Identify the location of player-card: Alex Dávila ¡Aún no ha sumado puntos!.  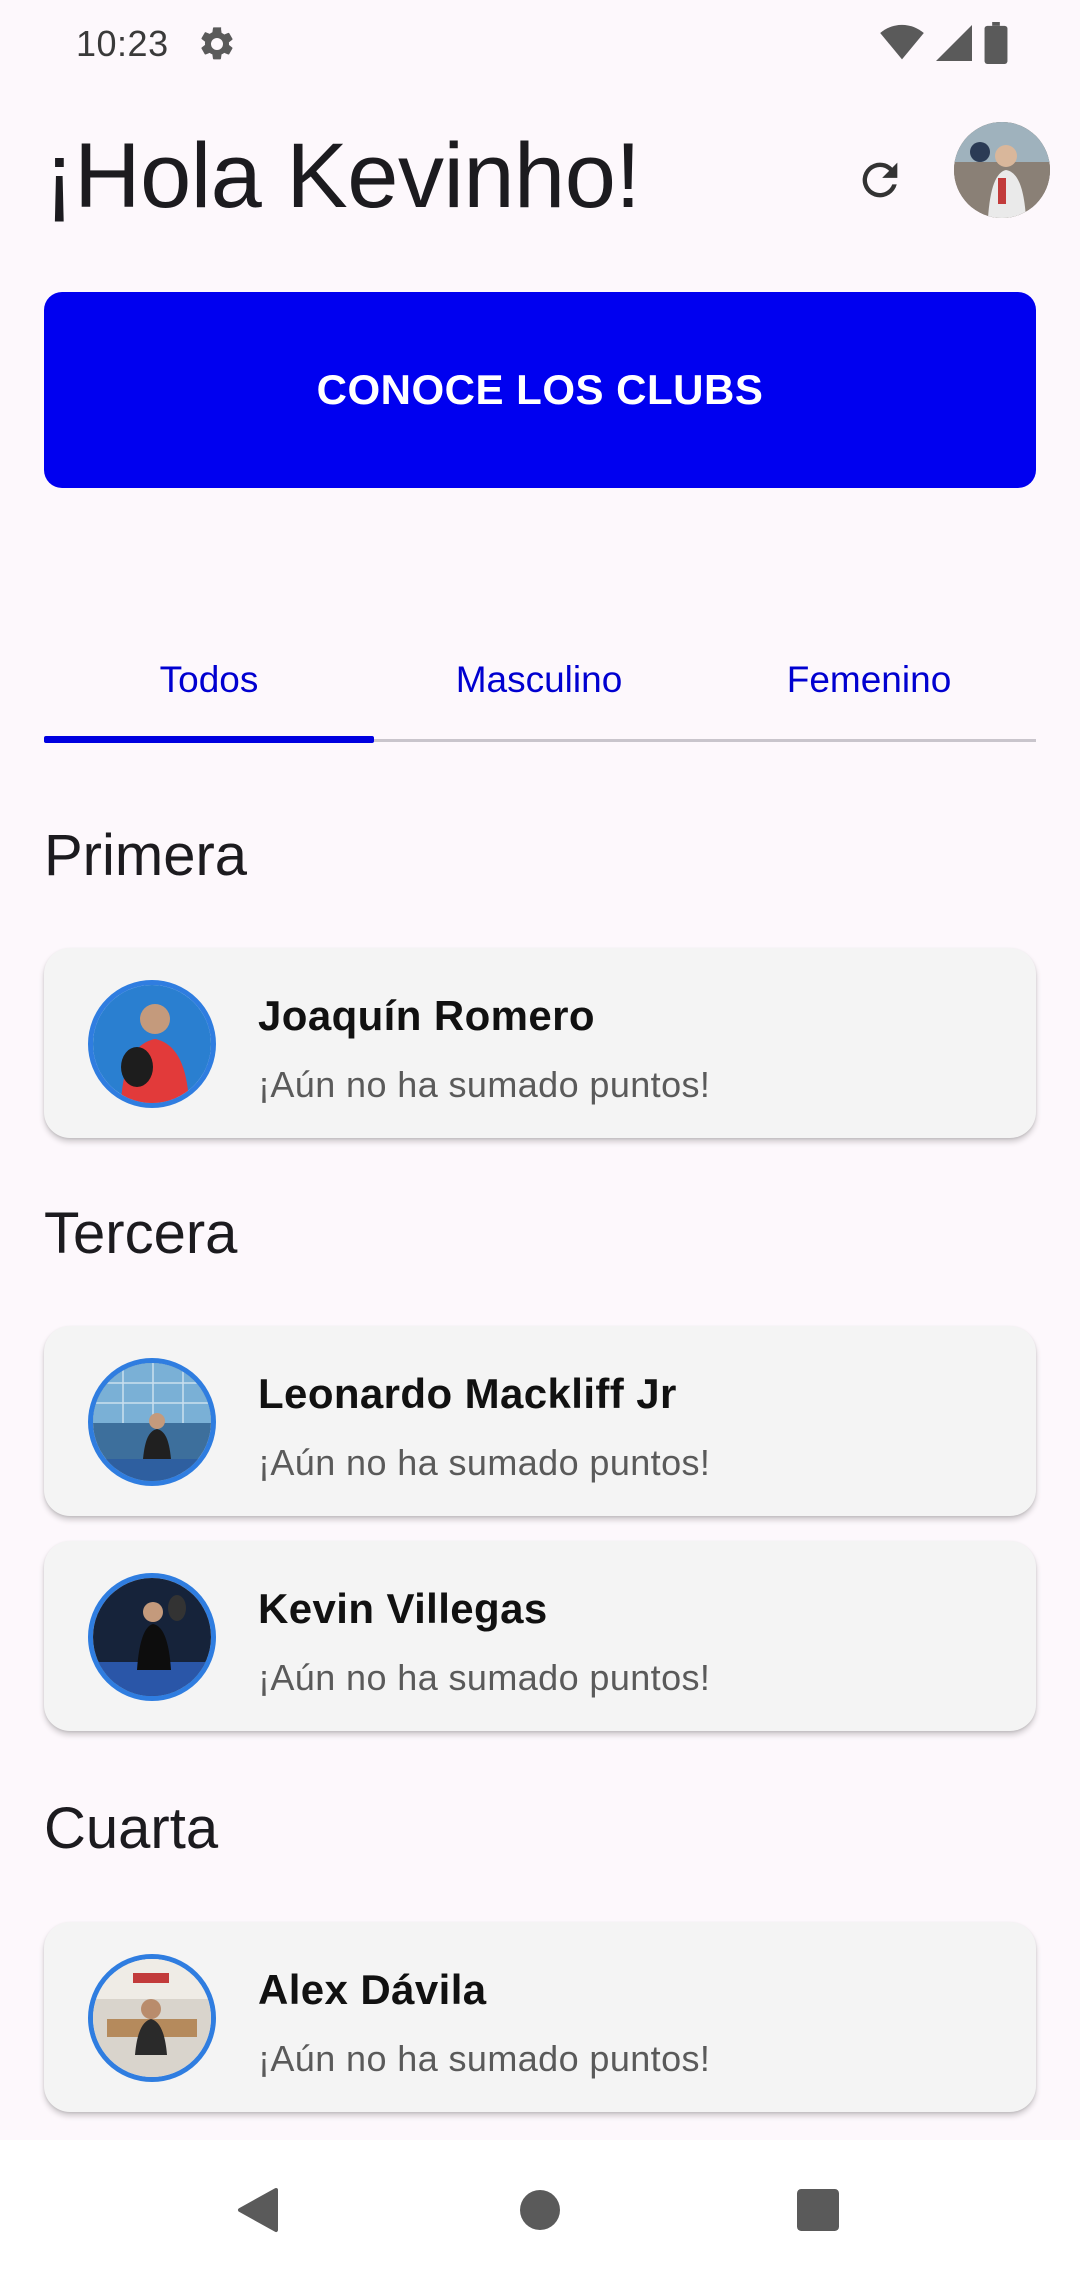
(540, 2017).